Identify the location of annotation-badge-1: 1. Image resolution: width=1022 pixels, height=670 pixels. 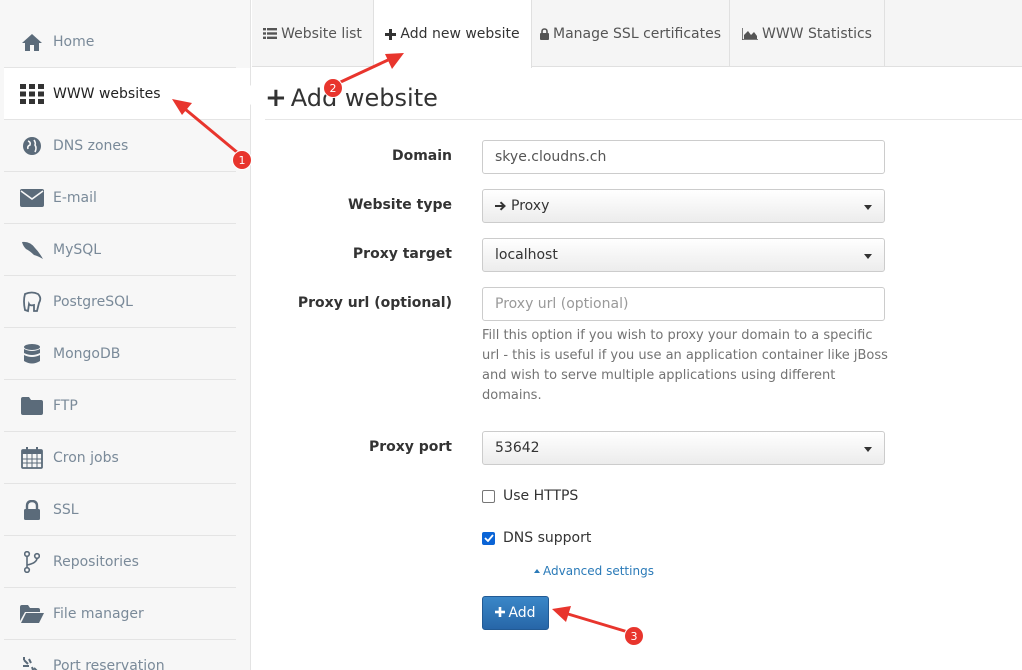
(242, 160).